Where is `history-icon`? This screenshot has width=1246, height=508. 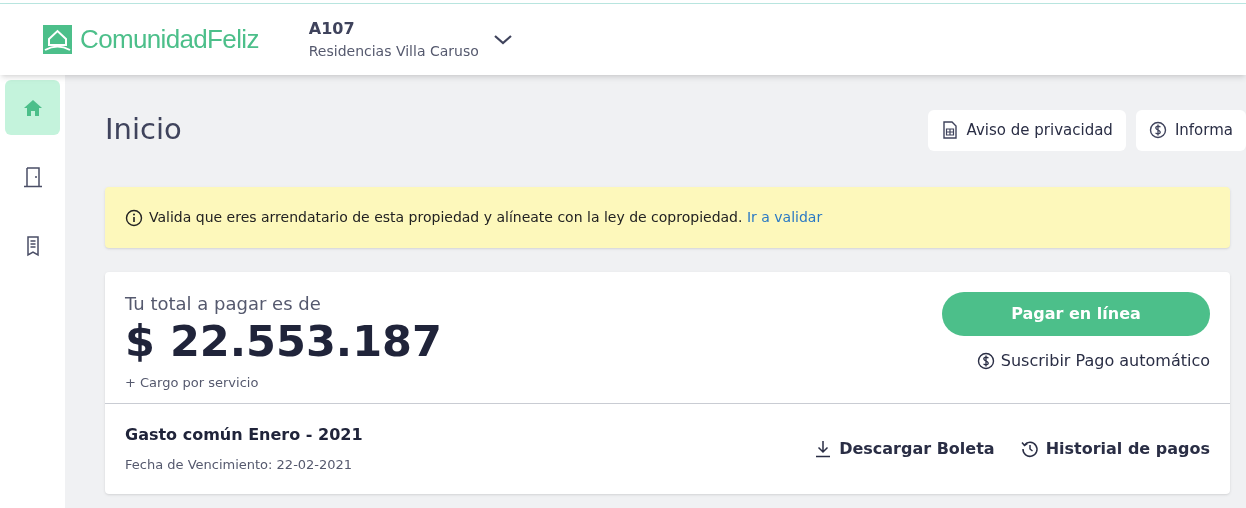 history-icon is located at coordinates (1029, 448).